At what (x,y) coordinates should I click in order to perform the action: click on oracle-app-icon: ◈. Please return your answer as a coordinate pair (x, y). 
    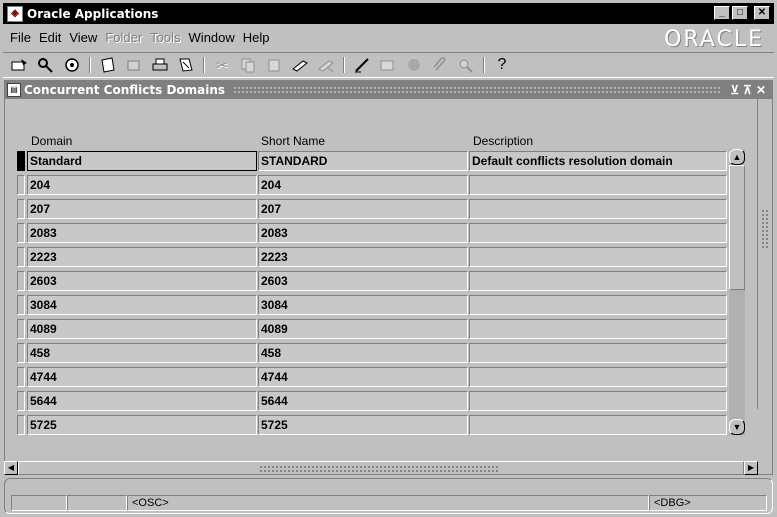
    Looking at the image, I should click on (15, 13).